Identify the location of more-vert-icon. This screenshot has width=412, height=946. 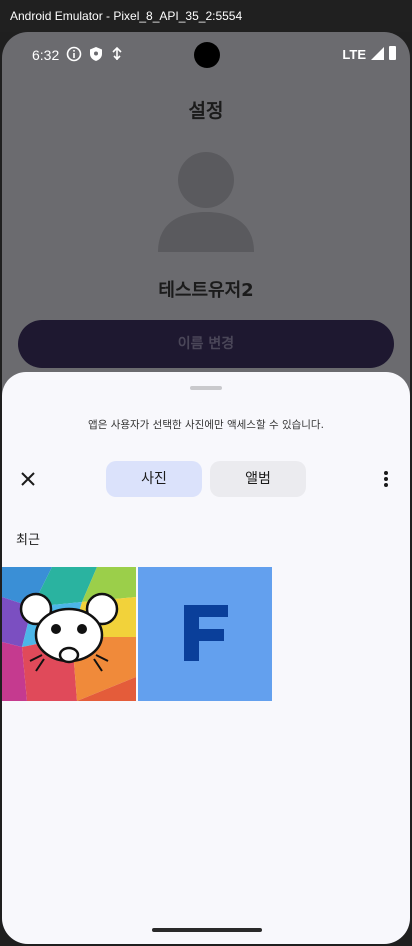
(386, 479).